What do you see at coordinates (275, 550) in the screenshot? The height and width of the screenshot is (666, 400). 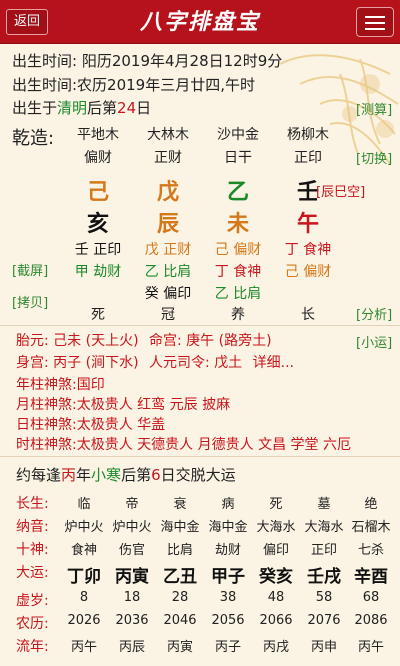 I see `dayun-cell: 偏印` at bounding box center [275, 550].